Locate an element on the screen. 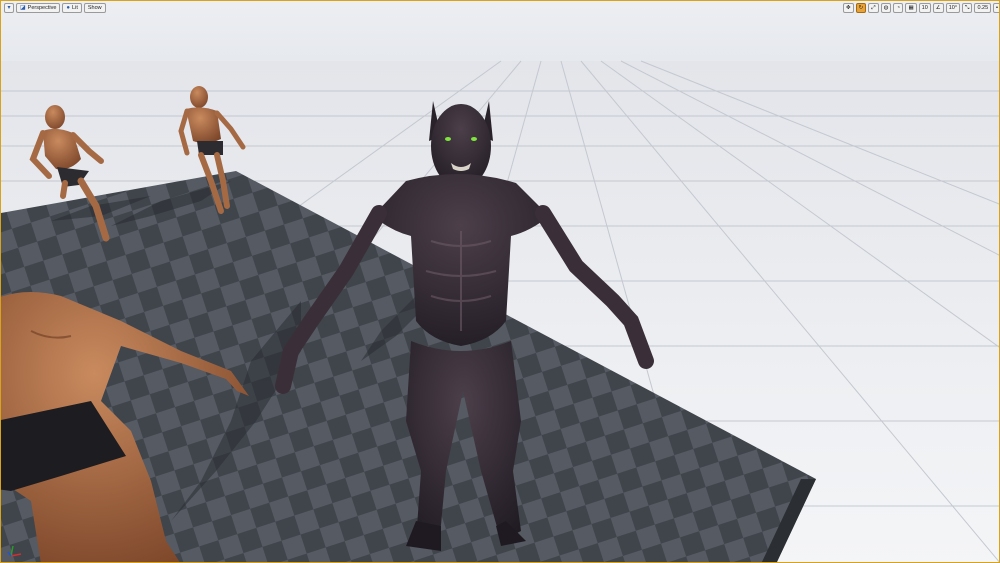 Image resolution: width=1000 pixels, height=563 pixels. rotation-snap-value: 10° is located at coordinates (953, 8).